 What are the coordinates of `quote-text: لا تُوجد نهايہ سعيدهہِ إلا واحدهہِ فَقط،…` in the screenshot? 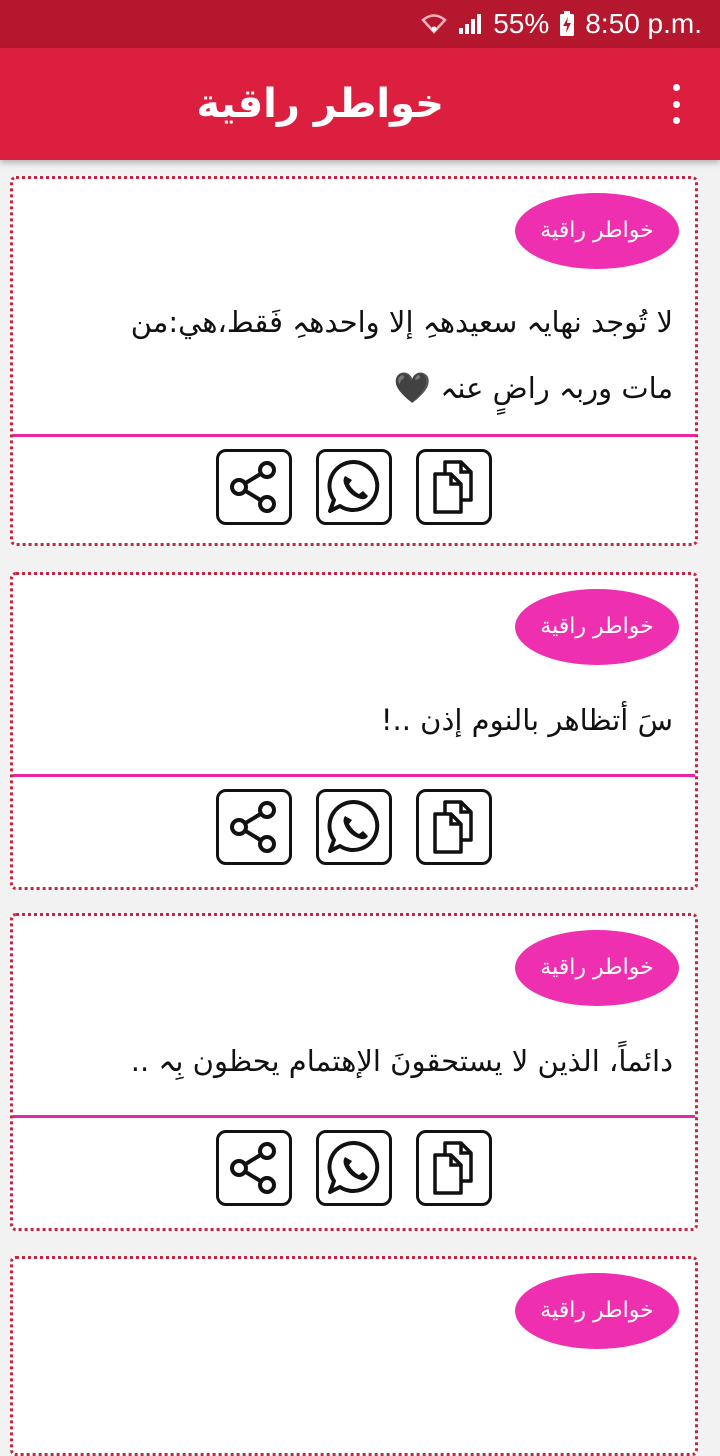 It's located at (357, 355).